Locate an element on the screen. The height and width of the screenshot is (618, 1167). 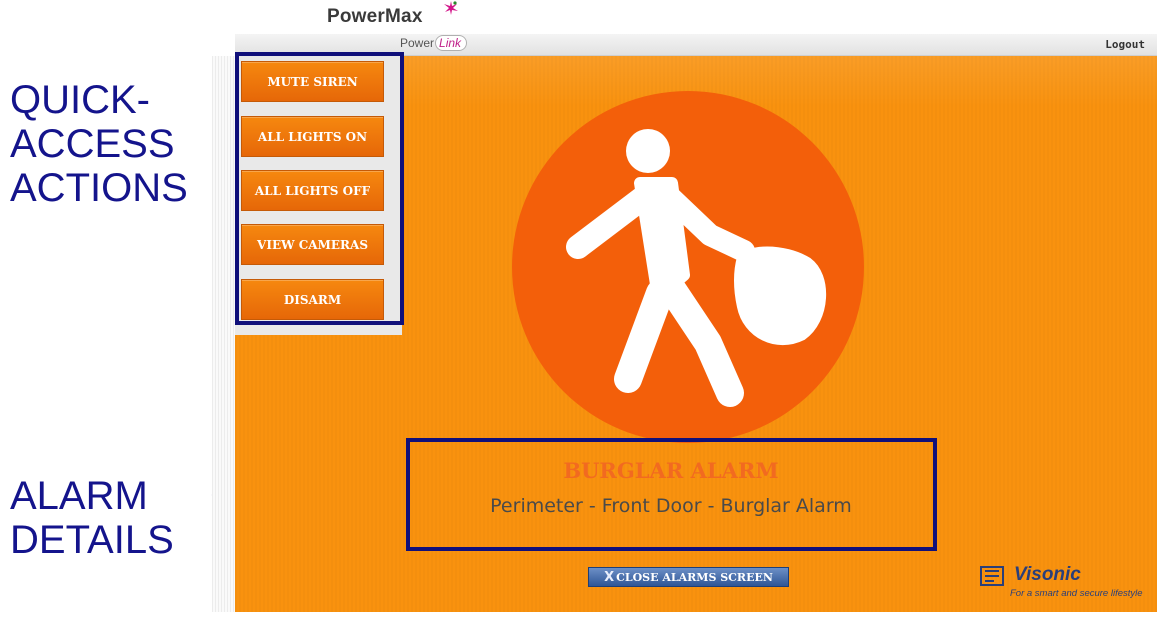
alarm-details-highlight-box is located at coordinates (671, 494).